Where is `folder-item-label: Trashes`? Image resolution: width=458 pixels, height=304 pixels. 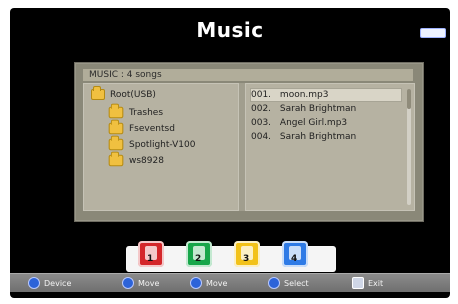
folder-item-label: Trashes is located at coordinates (146, 112).